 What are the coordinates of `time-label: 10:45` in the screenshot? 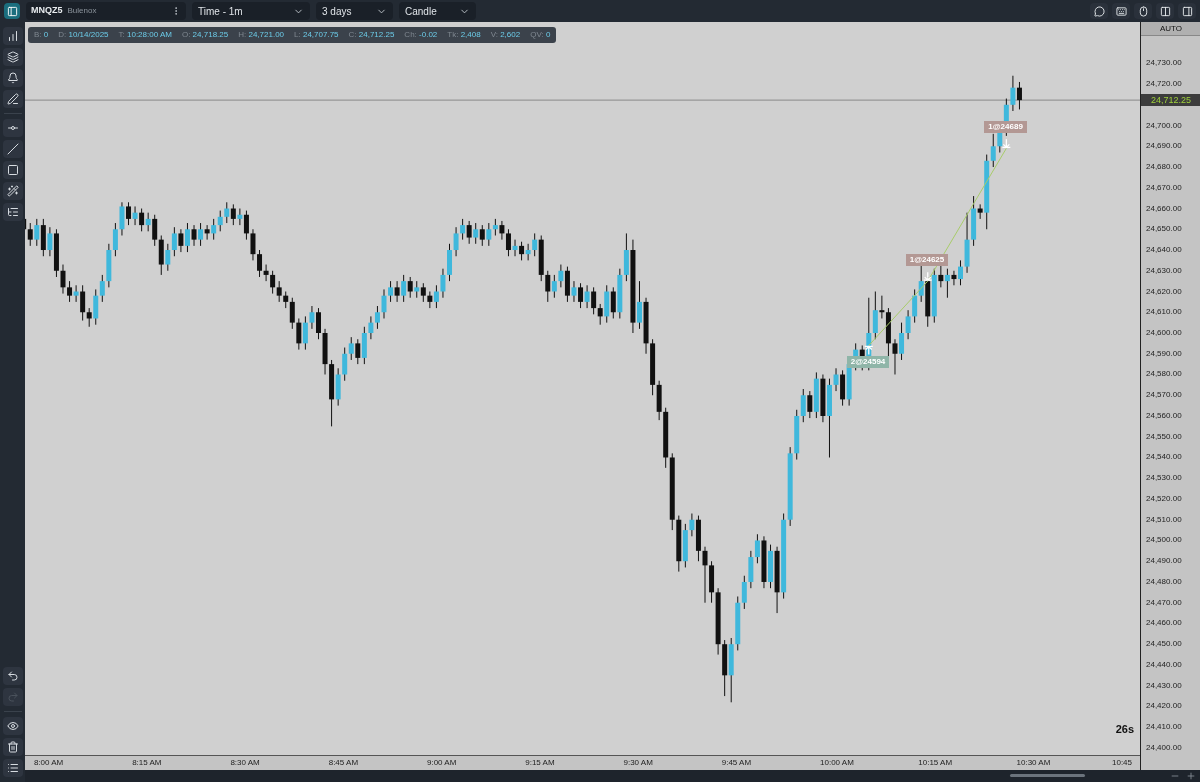 It's located at (1122, 763).